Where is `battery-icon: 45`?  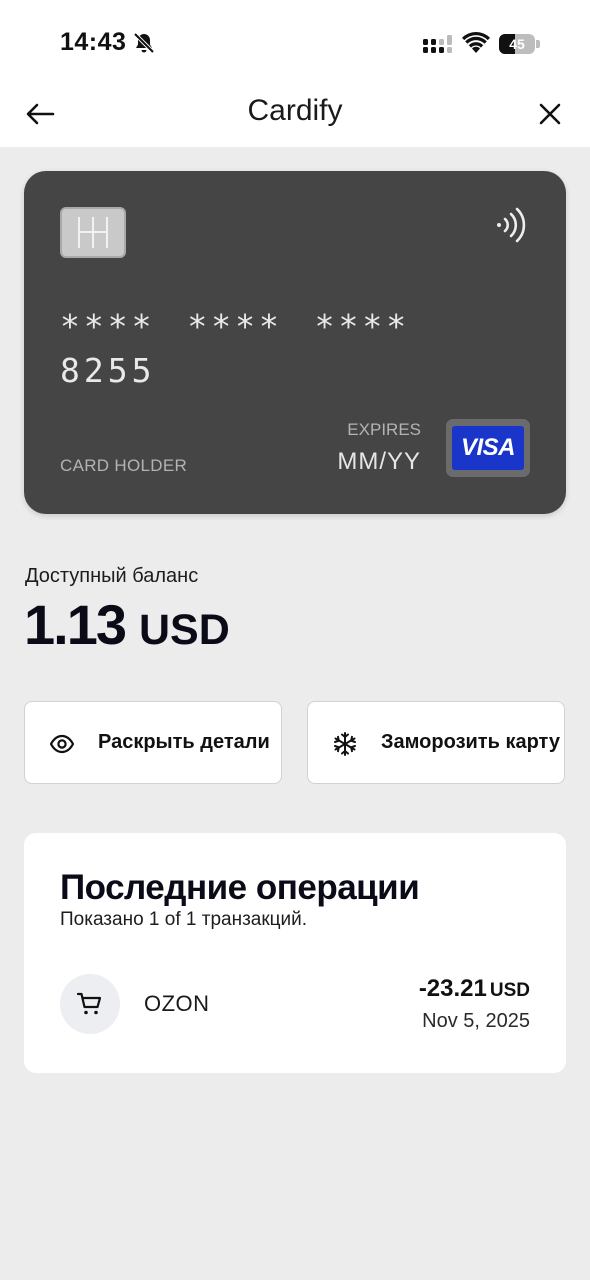
battery-icon: 45 is located at coordinates (519, 44).